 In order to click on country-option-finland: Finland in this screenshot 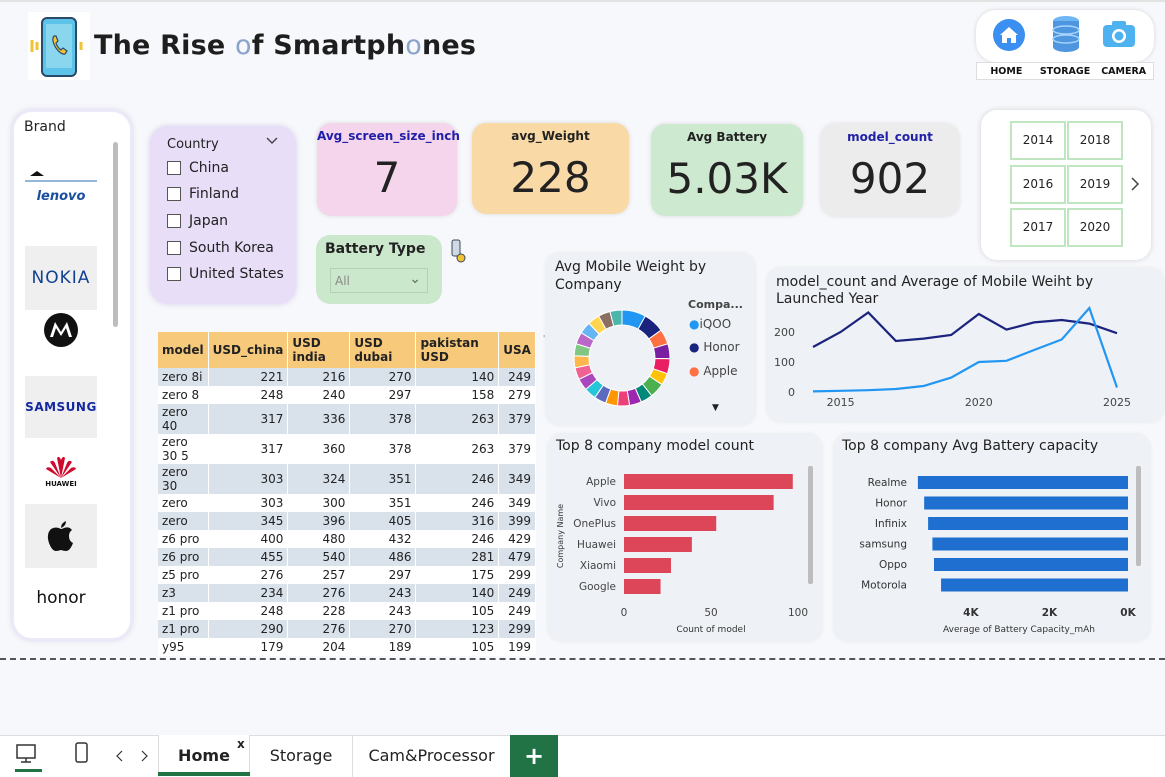, I will do `click(203, 194)`.